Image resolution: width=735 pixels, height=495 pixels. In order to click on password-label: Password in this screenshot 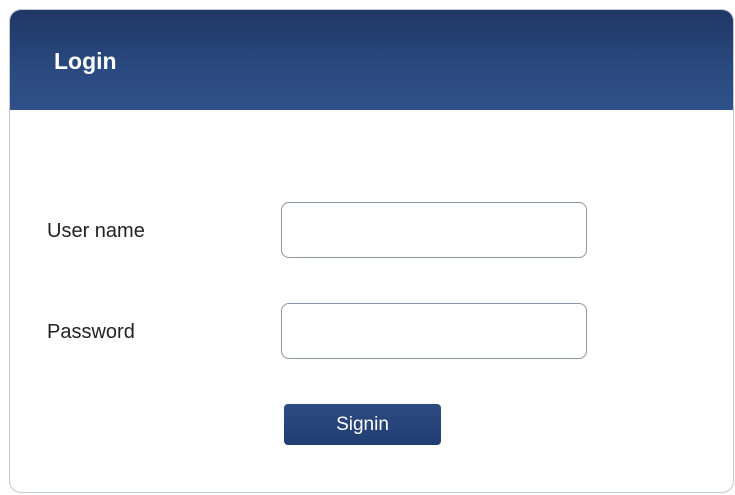, I will do `click(91, 332)`.